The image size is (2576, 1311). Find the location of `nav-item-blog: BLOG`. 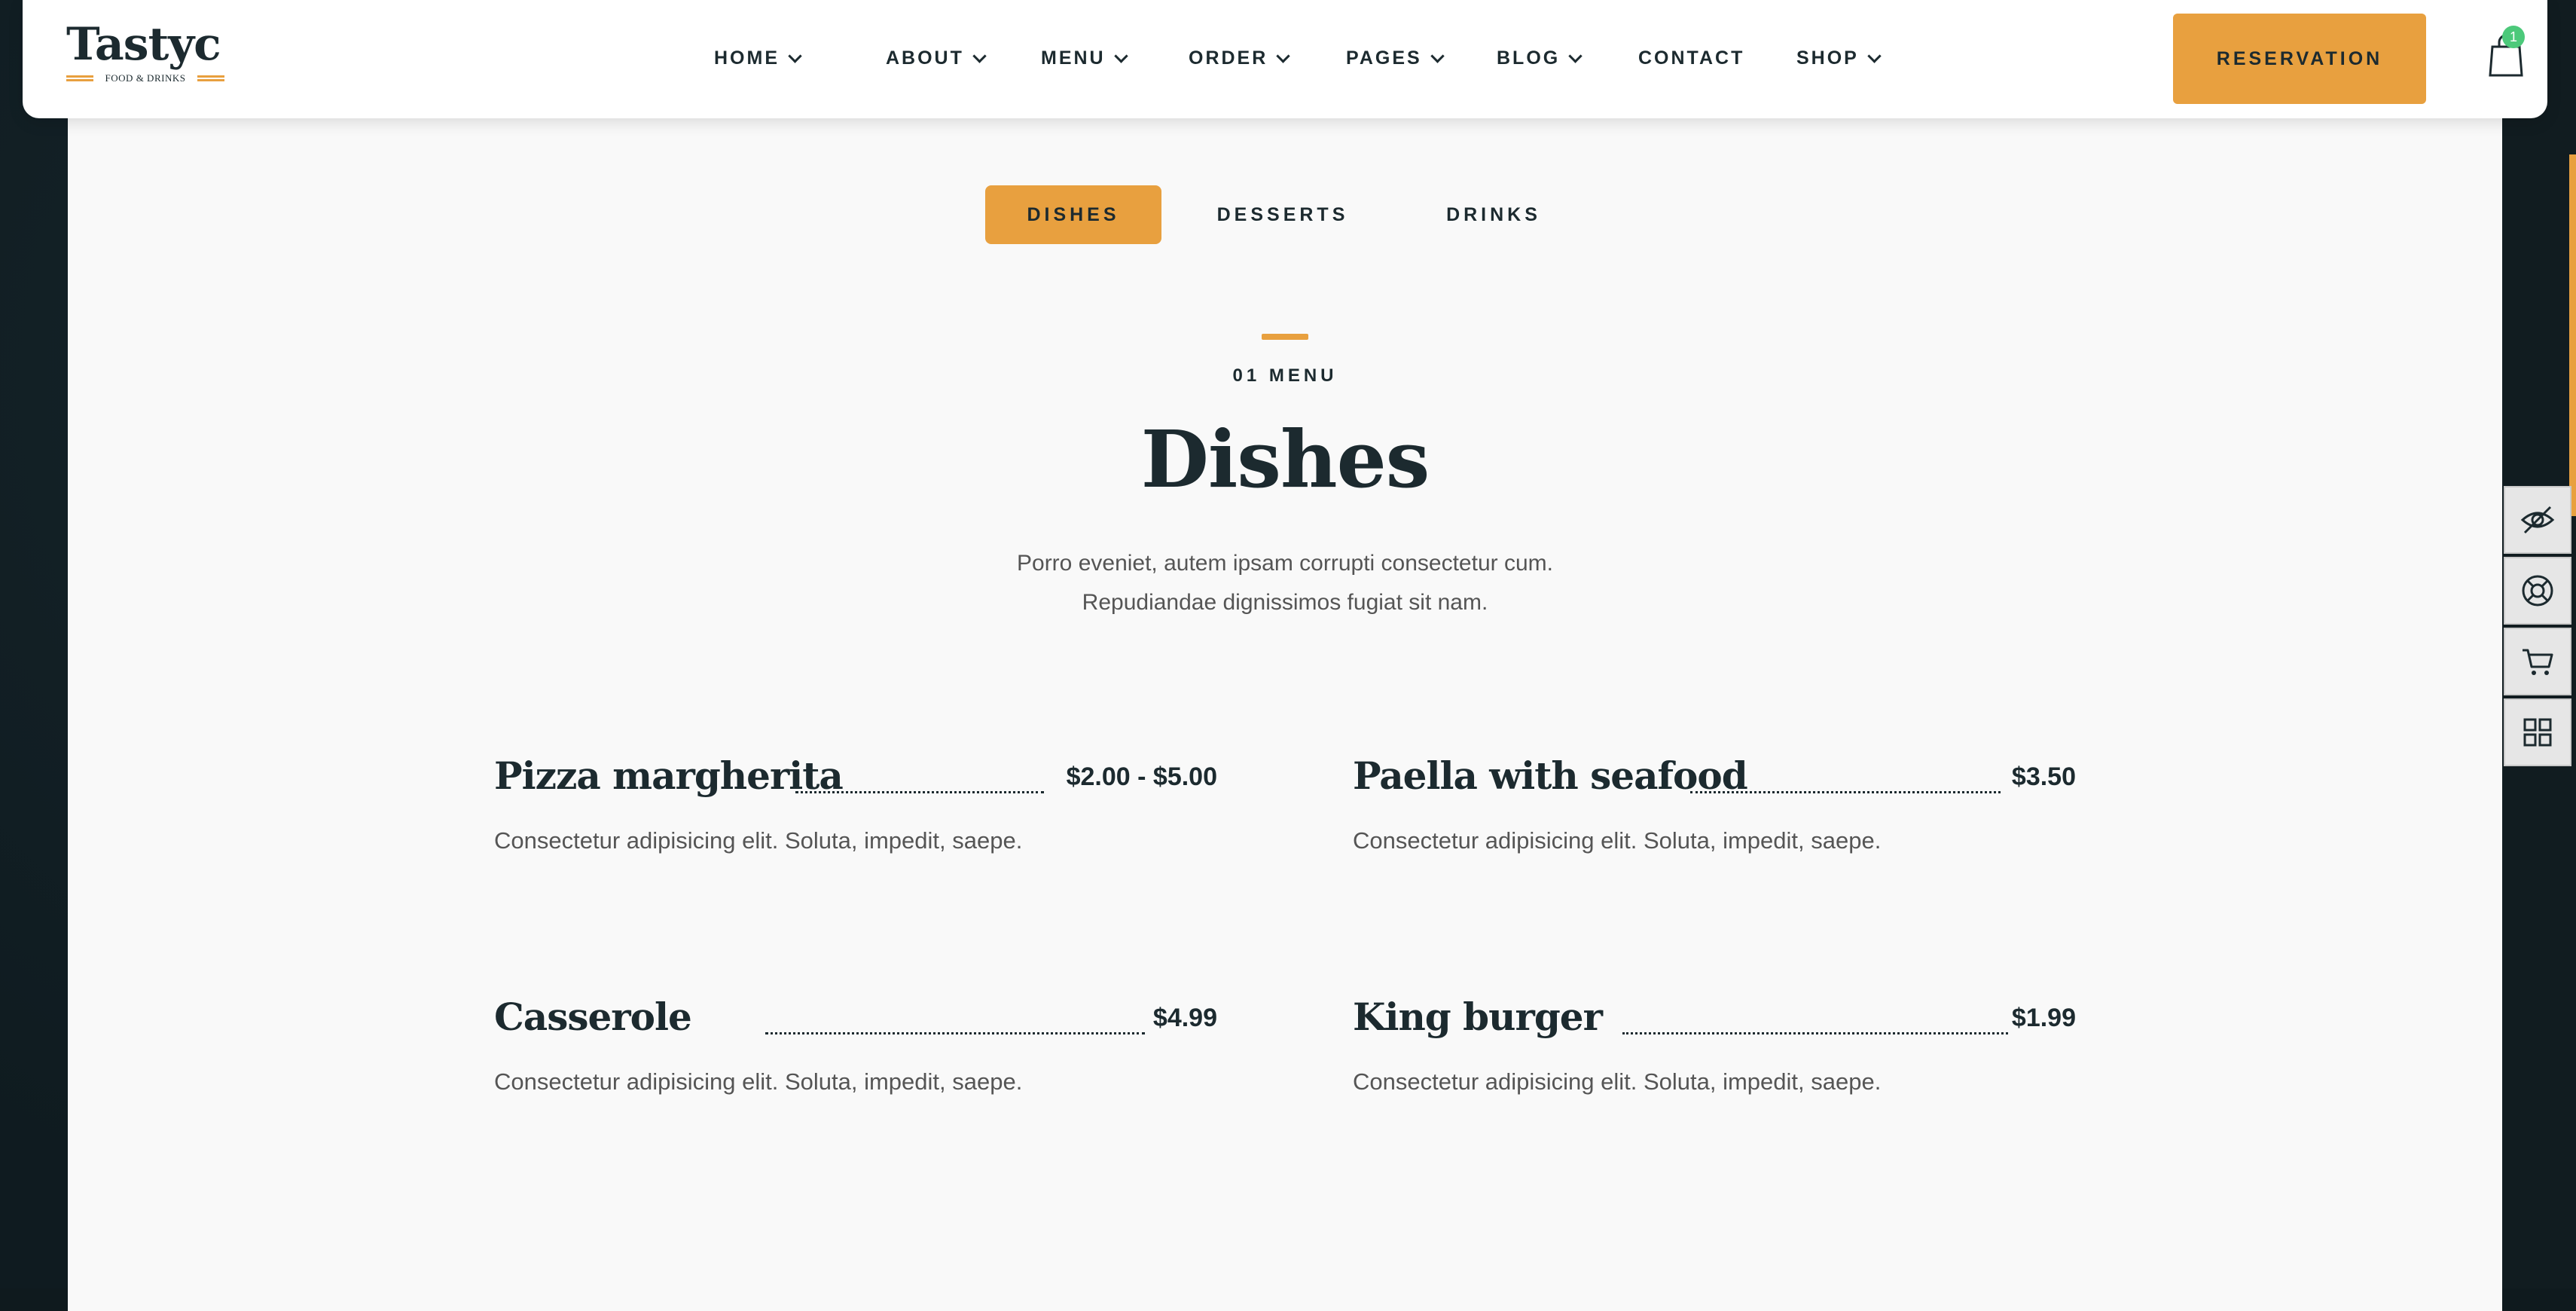

nav-item-blog: BLOG is located at coordinates (1540, 58).